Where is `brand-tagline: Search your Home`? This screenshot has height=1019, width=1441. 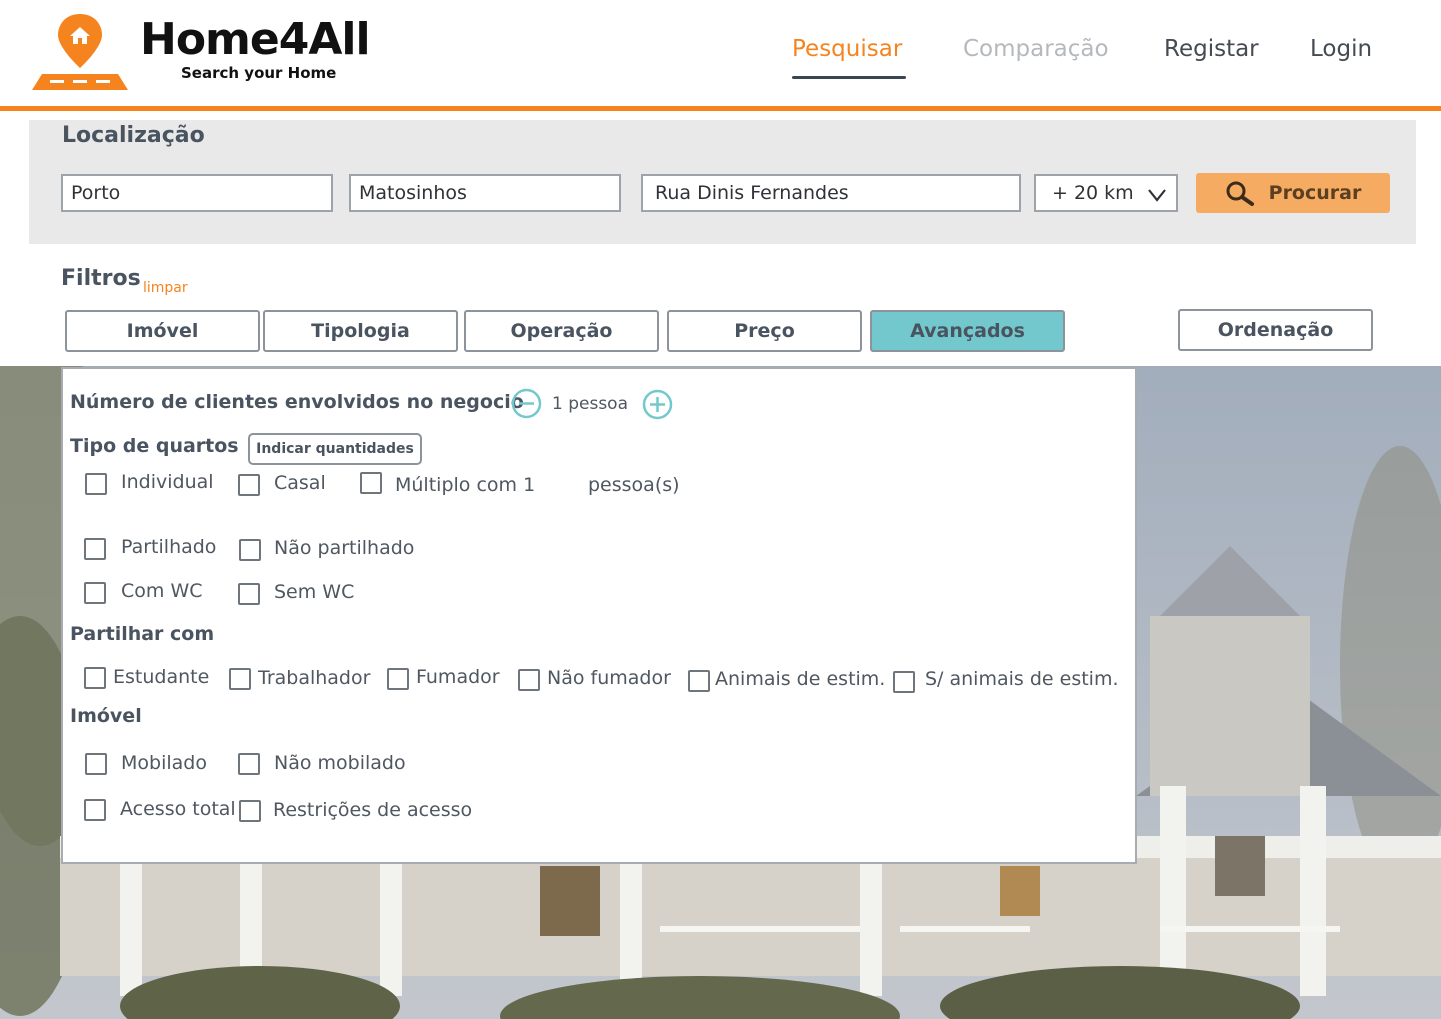 brand-tagline: Search your Home is located at coordinates (259, 73).